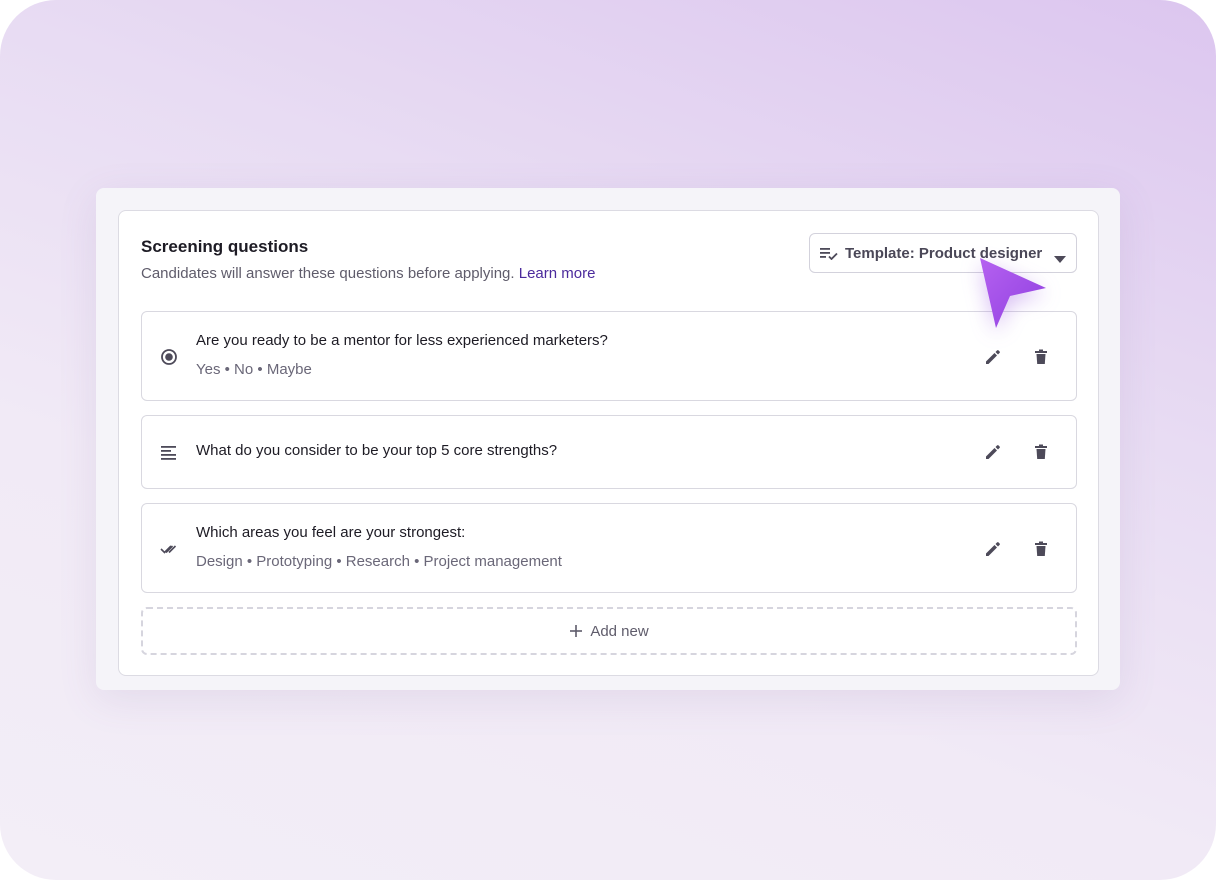  I want to click on question-options: Yes • No • Maybe, so click(254, 369).